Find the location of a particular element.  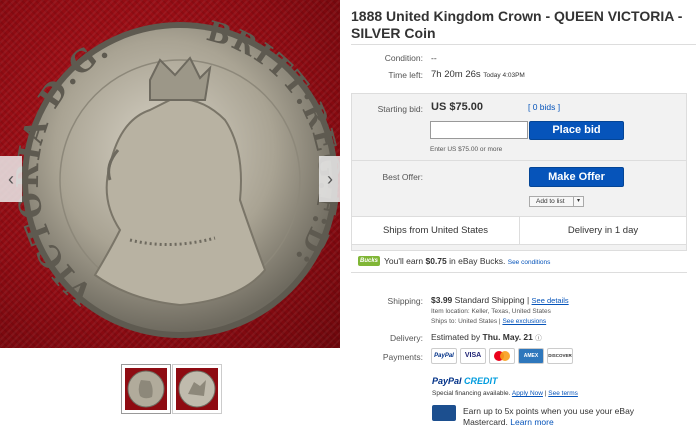

bucks-text-pre: You'll earn is located at coordinates (405, 261).